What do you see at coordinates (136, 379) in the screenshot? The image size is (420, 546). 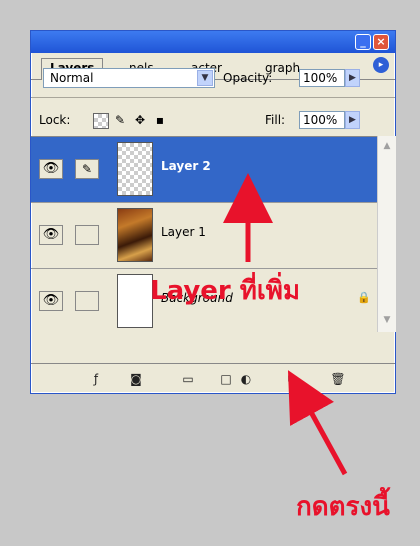 I see `layer-mask-icon: ◙` at bounding box center [136, 379].